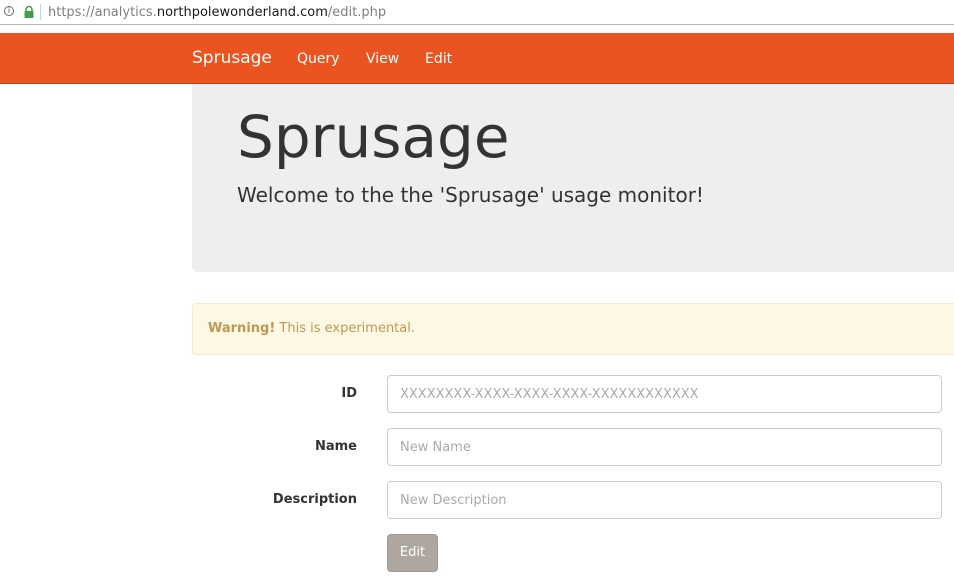  Describe the element at coordinates (232, 58) in the screenshot. I see `navbar-brand: Sprusage` at that location.